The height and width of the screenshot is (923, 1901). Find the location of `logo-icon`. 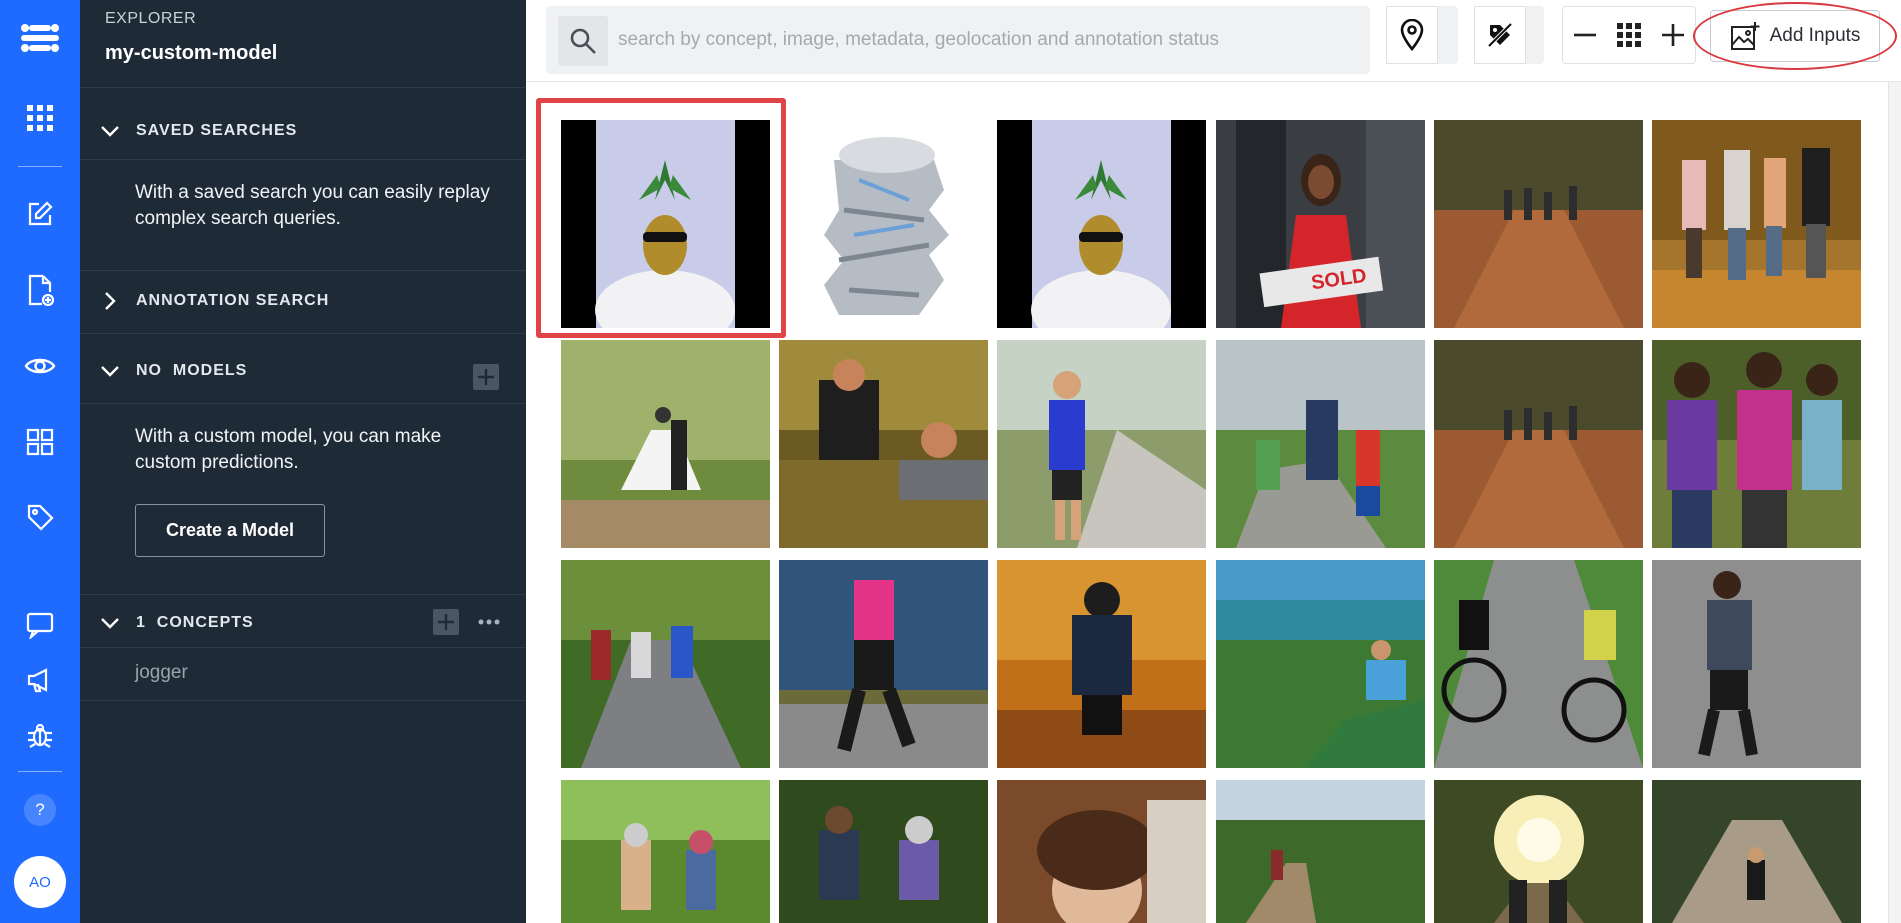

logo-icon is located at coordinates (40, 38).